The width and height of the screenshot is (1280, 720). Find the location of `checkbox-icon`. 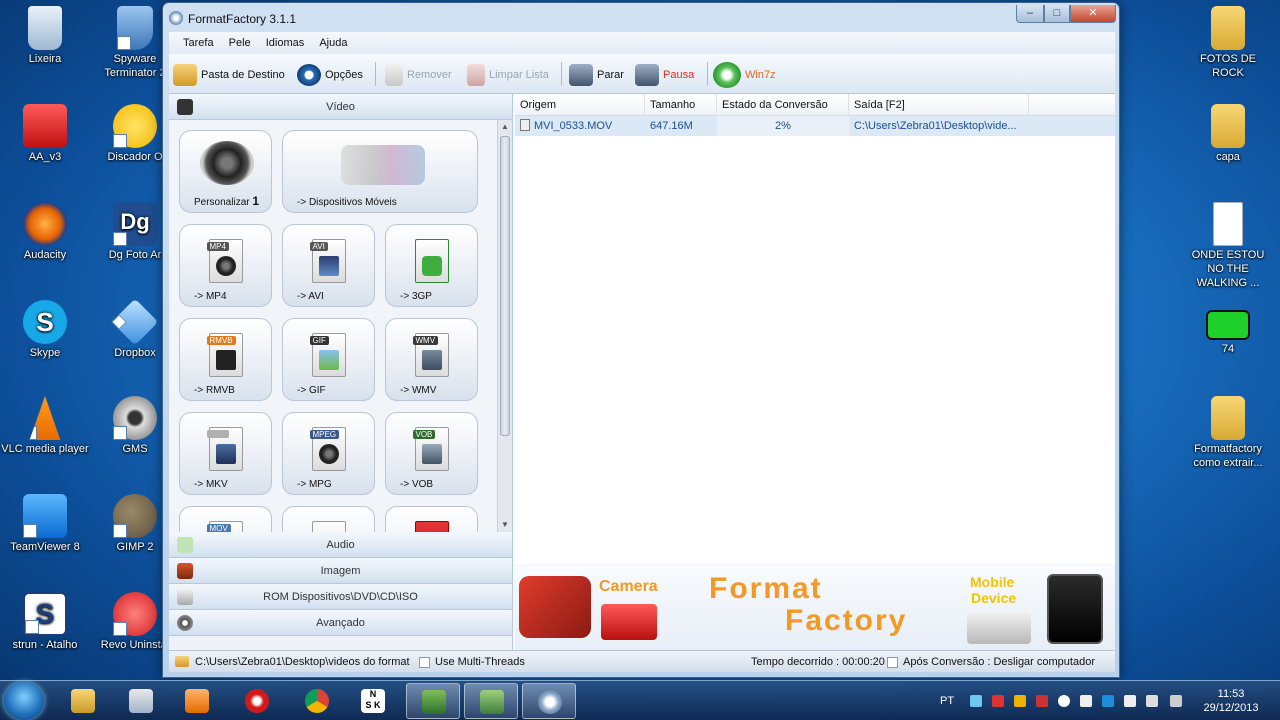

checkbox-icon is located at coordinates (892, 662).